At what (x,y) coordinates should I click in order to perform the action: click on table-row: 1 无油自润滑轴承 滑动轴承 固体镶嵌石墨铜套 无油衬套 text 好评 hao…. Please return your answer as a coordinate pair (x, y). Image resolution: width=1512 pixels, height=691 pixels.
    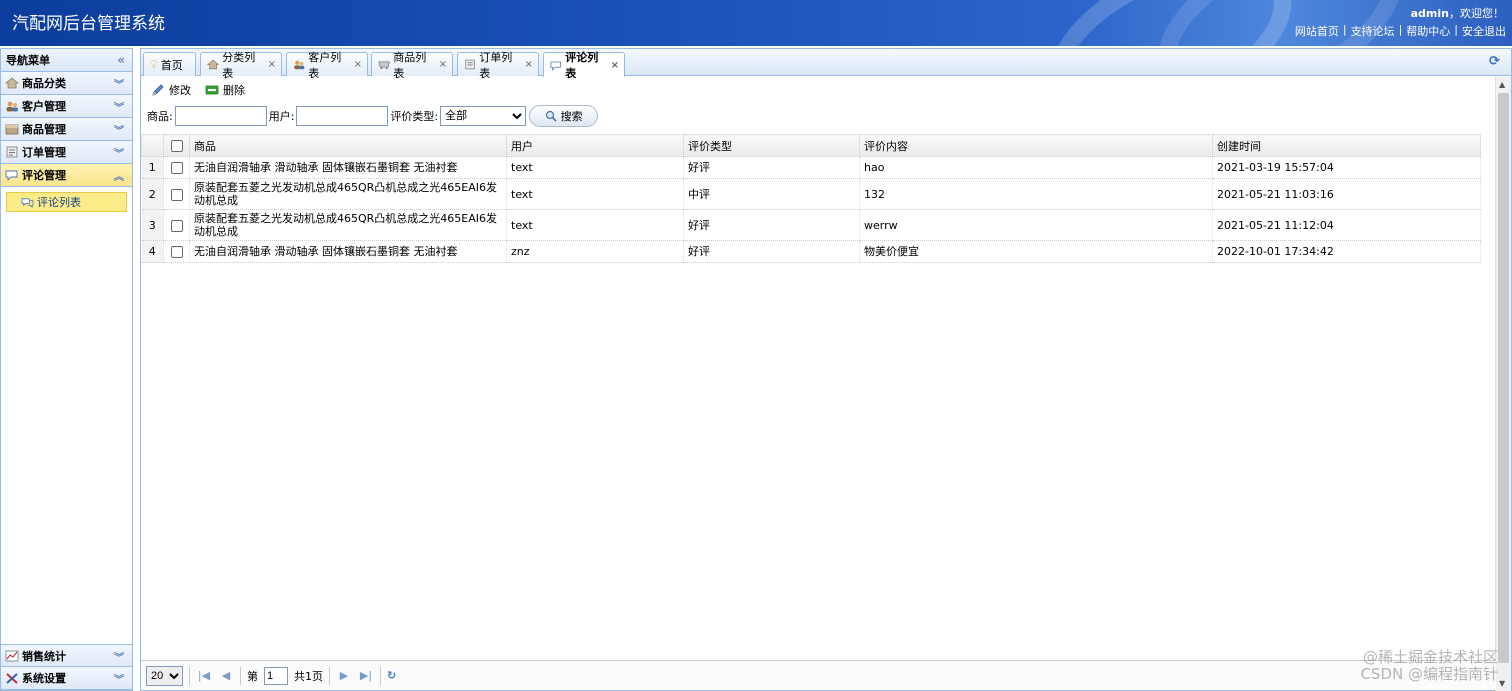
    Looking at the image, I should click on (811, 167).